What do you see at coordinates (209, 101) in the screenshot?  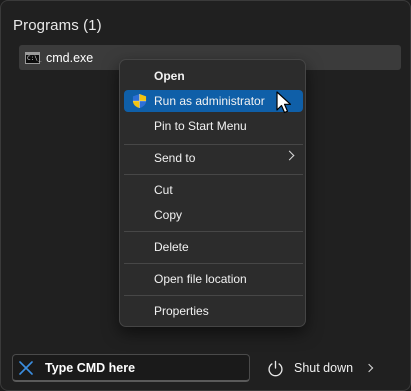 I see `menu-item-label: Run as administrator` at bounding box center [209, 101].